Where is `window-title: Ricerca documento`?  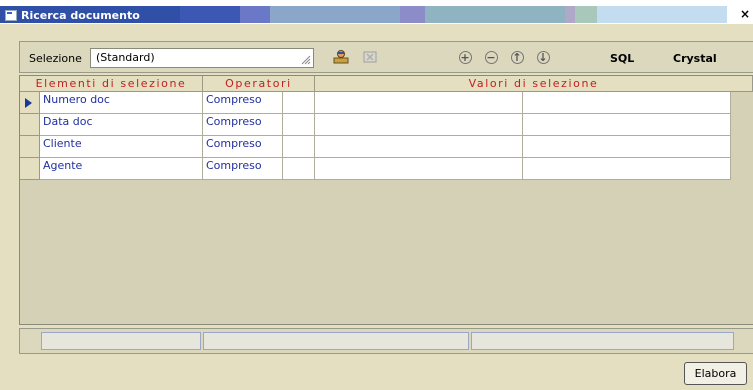 window-title: Ricerca documento is located at coordinates (80, 15).